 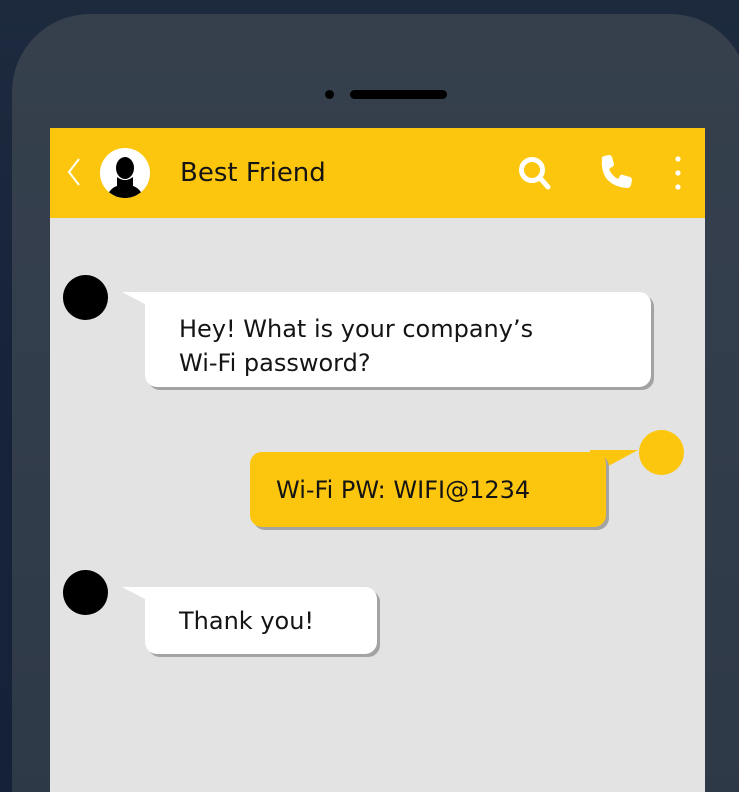 What do you see at coordinates (377, 173) in the screenshot?
I see `chat-header: Best Friend` at bounding box center [377, 173].